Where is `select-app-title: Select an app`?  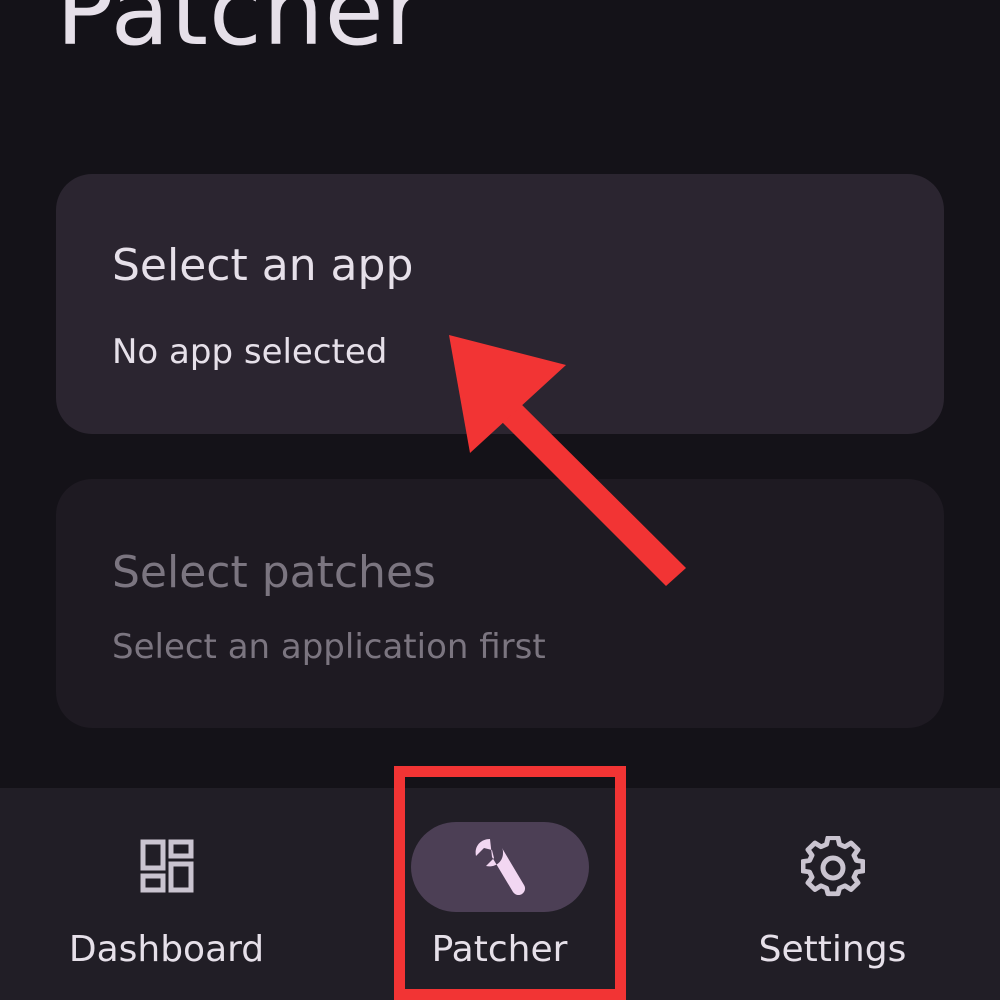
select-app-title: Select an app is located at coordinates (263, 265).